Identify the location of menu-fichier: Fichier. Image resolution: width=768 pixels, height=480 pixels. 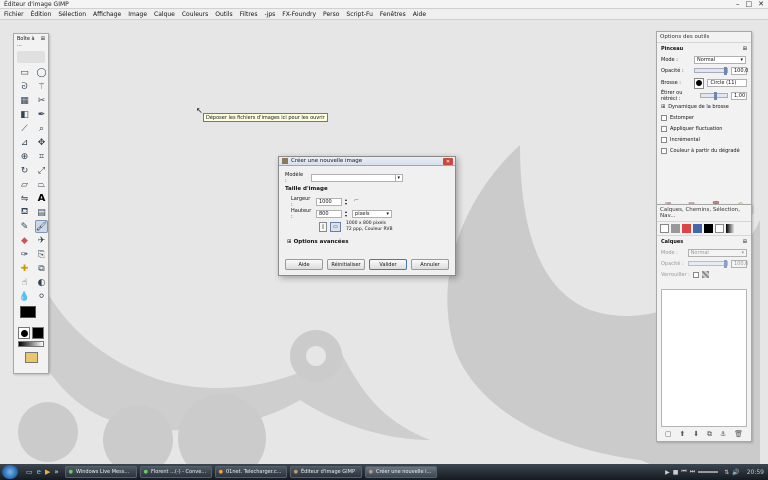
(14, 14).